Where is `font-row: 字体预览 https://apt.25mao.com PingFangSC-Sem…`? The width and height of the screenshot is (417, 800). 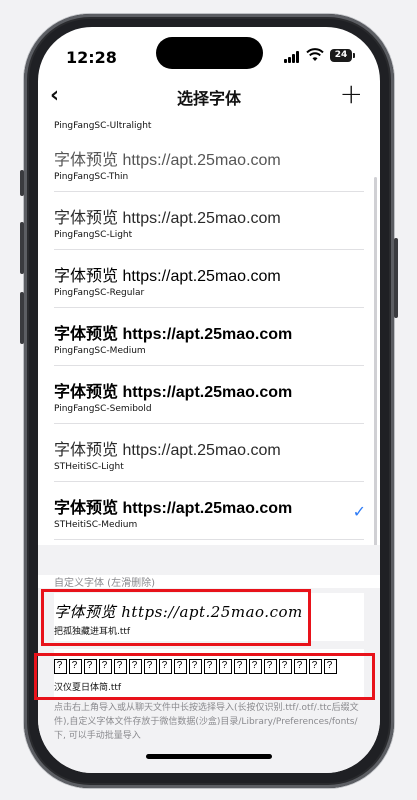 font-row: 字体预览 https://apt.25mao.com PingFangSC-Sem… is located at coordinates (209, 395).